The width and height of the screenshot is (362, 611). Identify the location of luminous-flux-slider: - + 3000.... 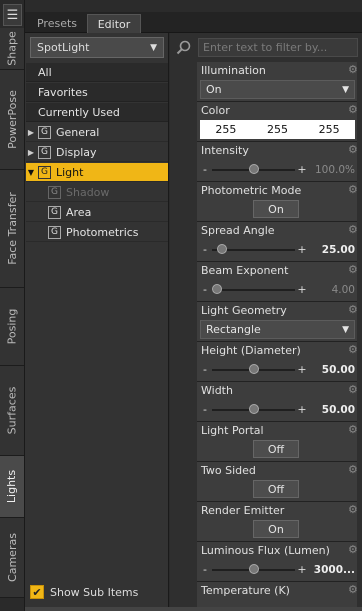
(277, 569).